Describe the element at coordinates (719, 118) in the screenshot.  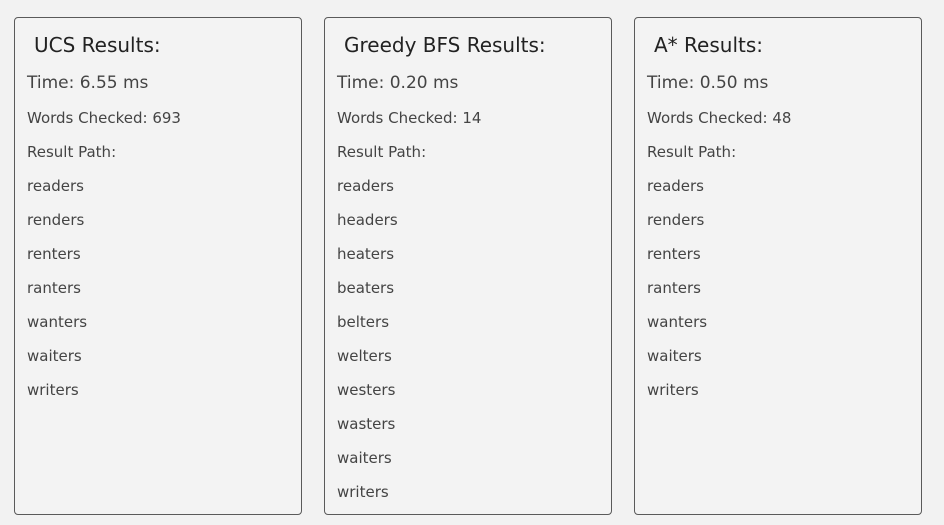
I see `words-checked: Words Checked: 48` at that location.